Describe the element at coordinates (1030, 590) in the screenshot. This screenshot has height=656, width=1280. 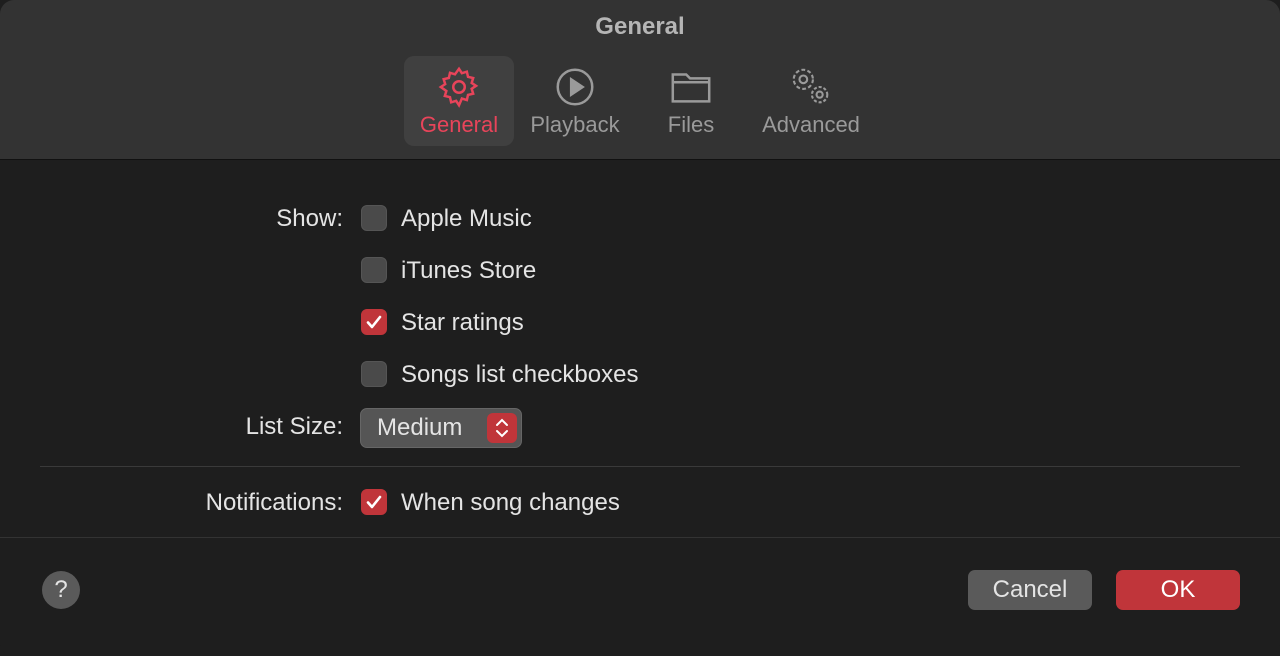
I see `cancel-button: Cancel` at that location.